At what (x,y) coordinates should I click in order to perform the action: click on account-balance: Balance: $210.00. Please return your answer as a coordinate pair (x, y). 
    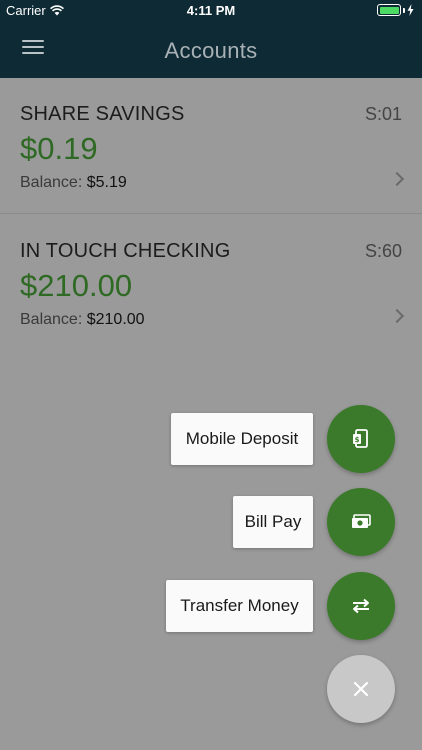
    Looking at the image, I should click on (82, 320).